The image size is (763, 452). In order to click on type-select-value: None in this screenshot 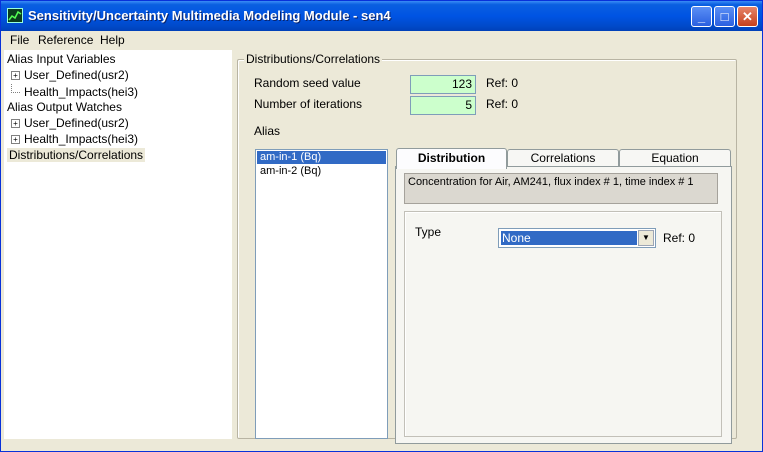, I will do `click(569, 238)`.